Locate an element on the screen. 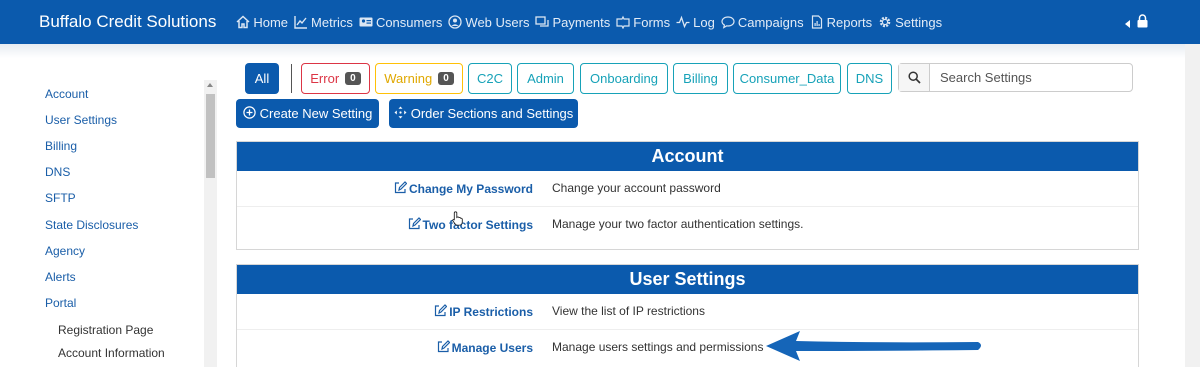 This screenshot has height=367, width=1200. sidebar-item-sftp: SFTP is located at coordinates (60, 198).